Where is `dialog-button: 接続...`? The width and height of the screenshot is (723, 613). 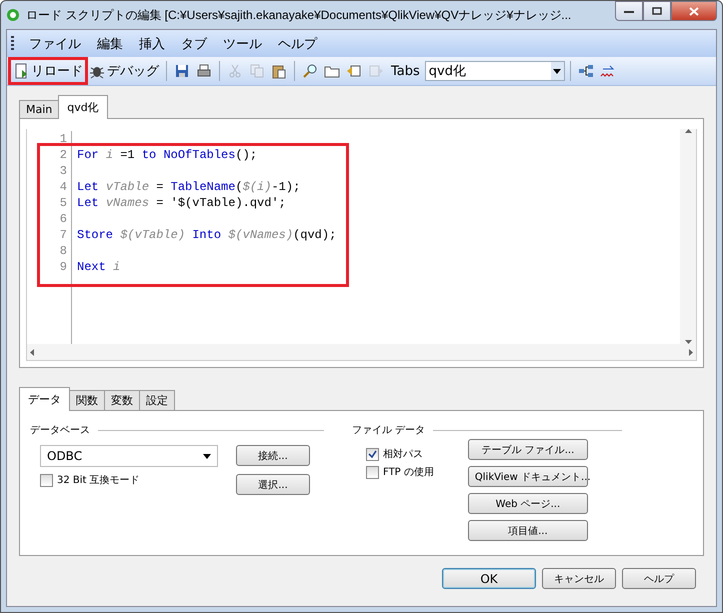
dialog-button: 接続... is located at coordinates (273, 455).